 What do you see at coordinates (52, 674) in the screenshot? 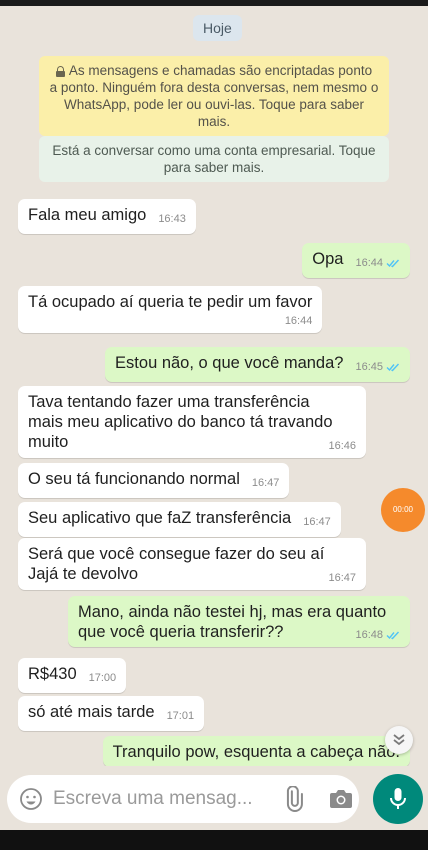
I see `message-text: R$430` at bounding box center [52, 674].